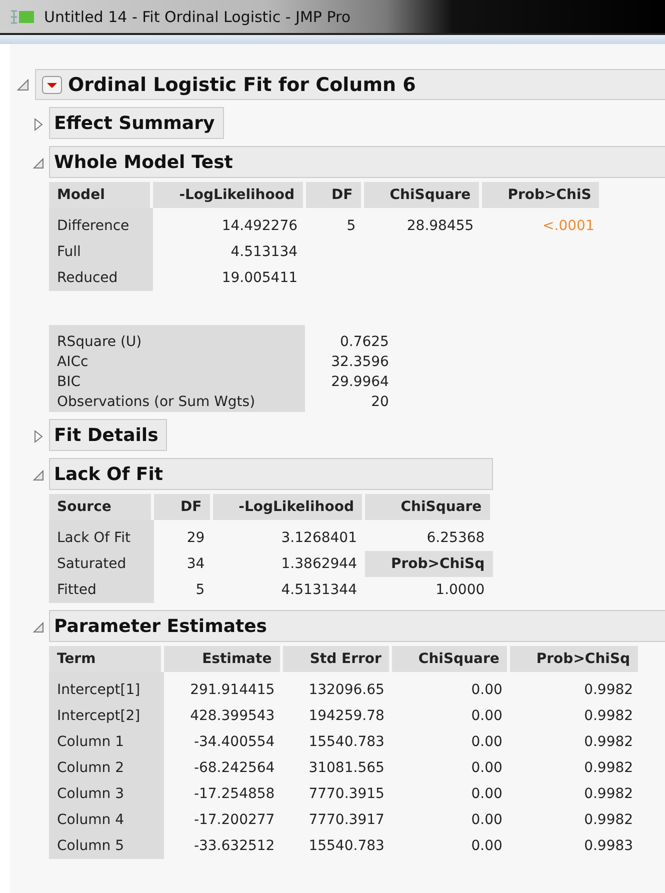 The height and width of the screenshot is (893, 665). What do you see at coordinates (106, 687) in the screenshot?
I see `row-label: Intercept[1]` at bounding box center [106, 687].